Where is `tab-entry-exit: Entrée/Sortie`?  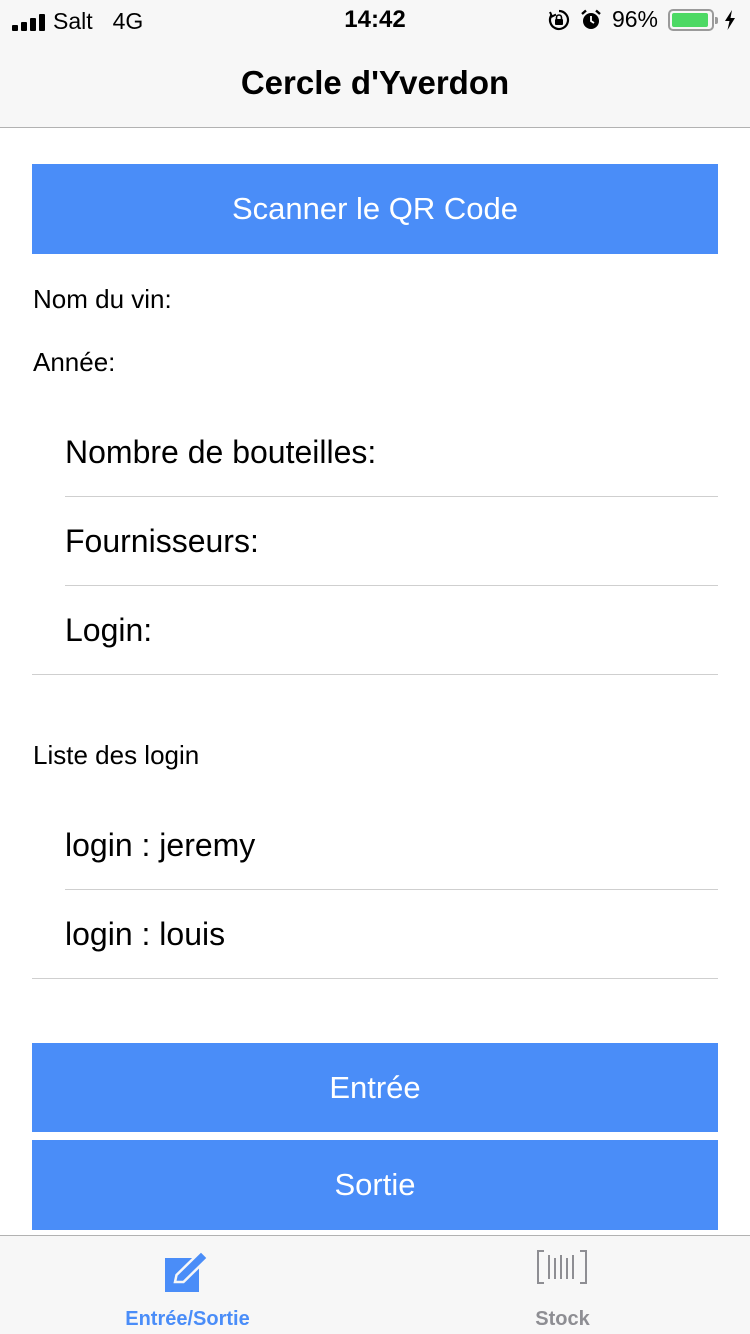
tab-entry-exit: Entrée/Sortie is located at coordinates (187, 1285).